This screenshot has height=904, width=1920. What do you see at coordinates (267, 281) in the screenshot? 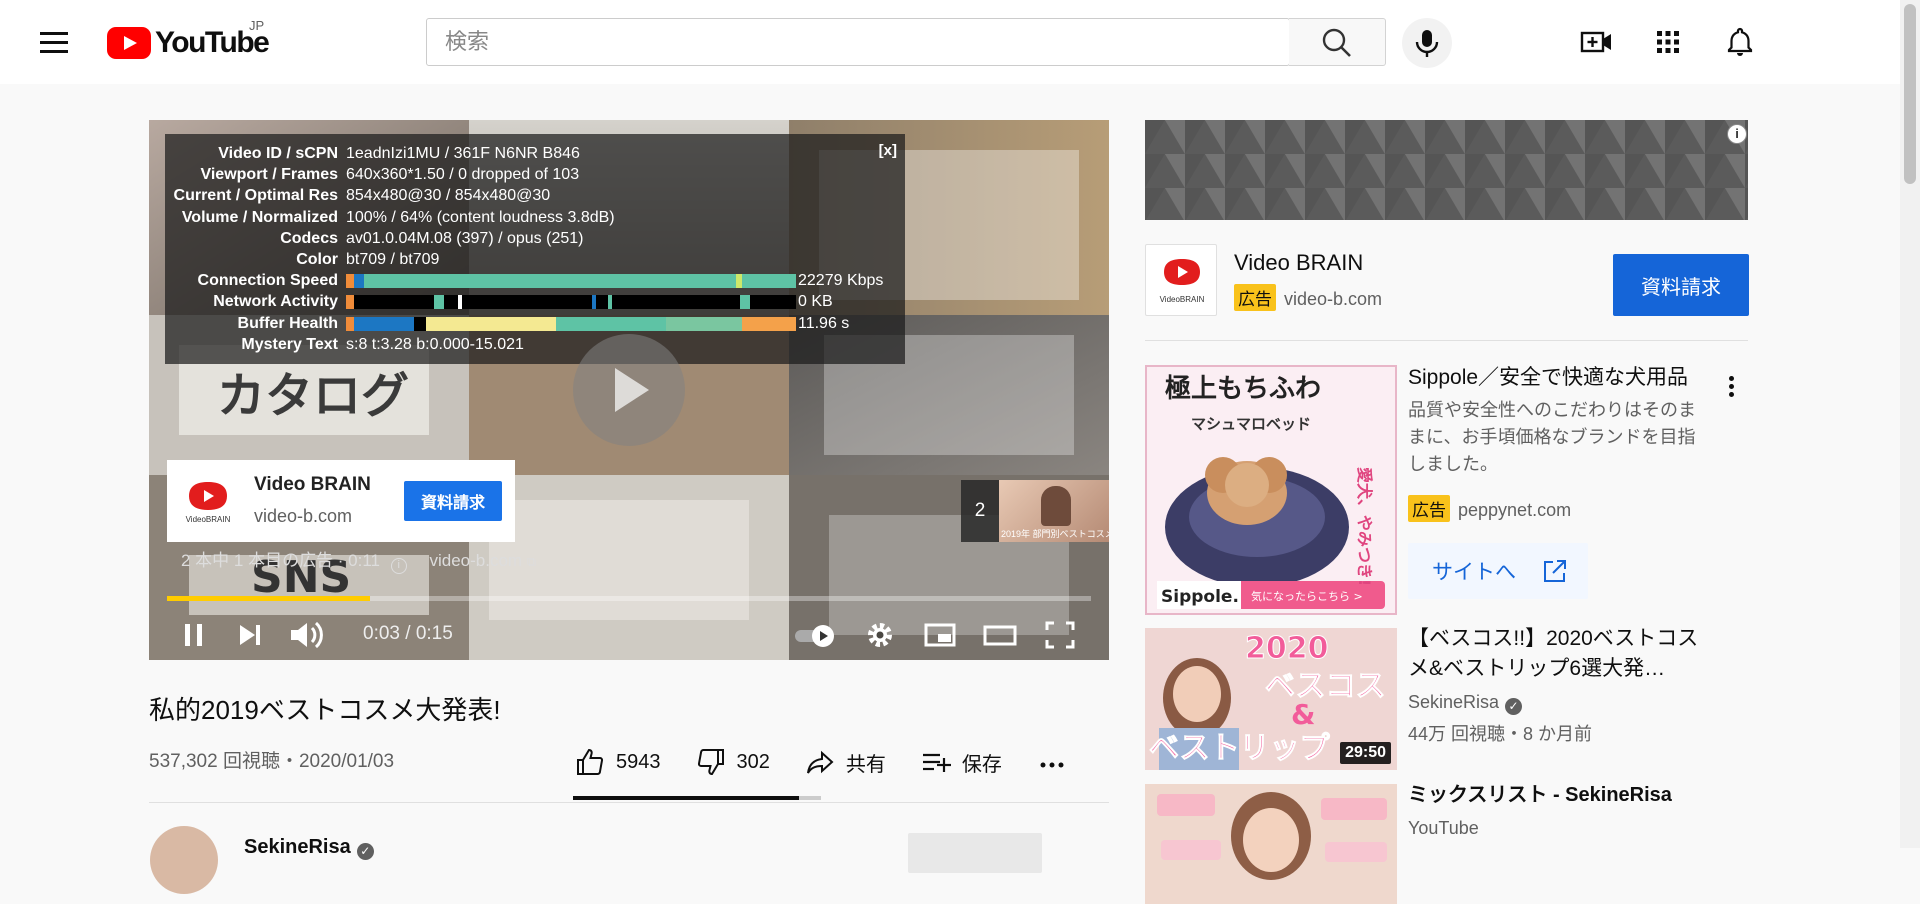
I see `stats-label: Connection Speed` at bounding box center [267, 281].